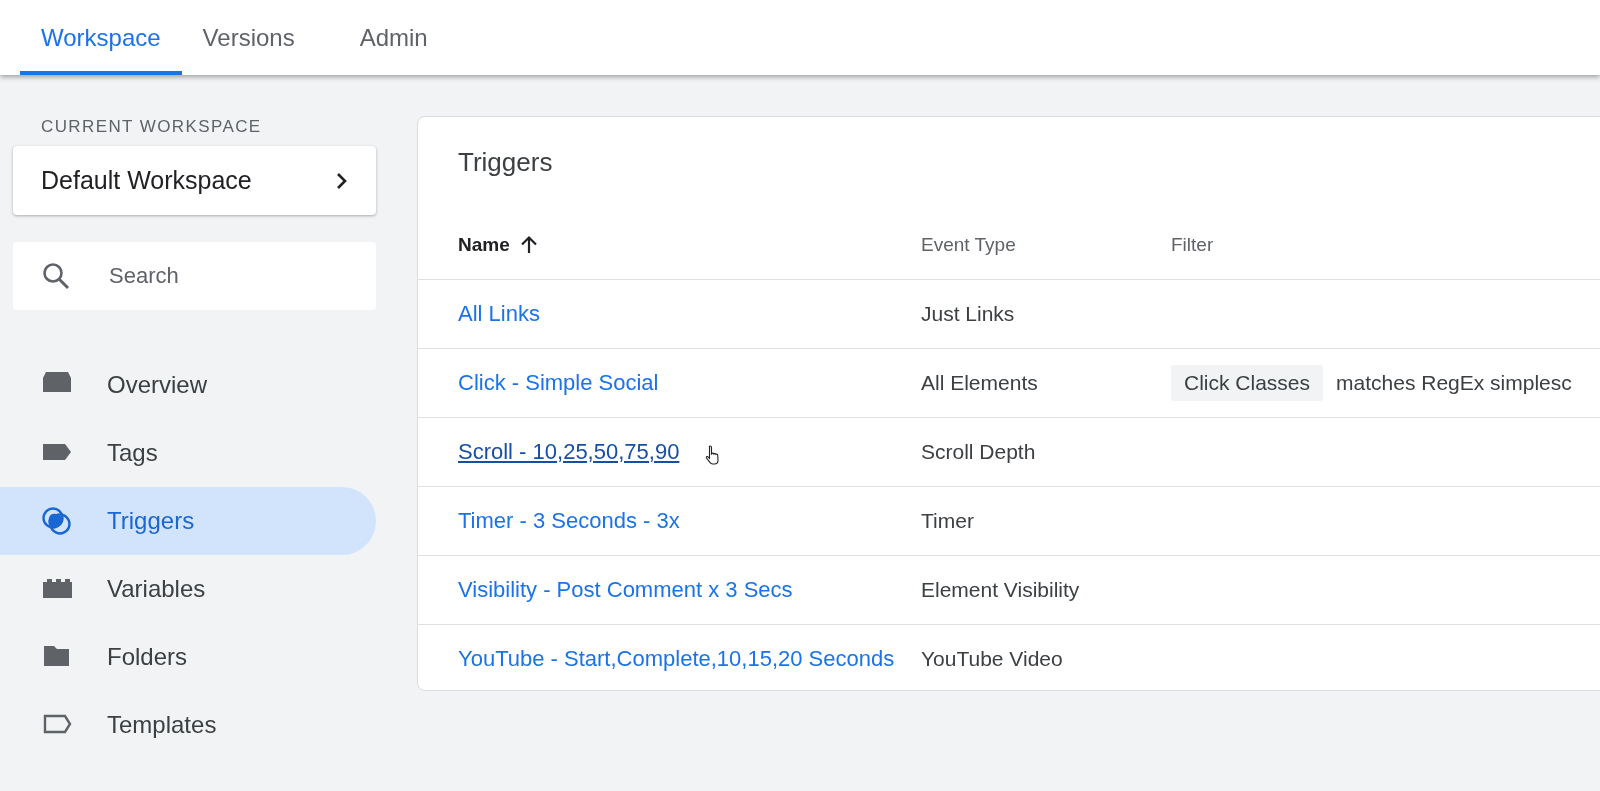 The height and width of the screenshot is (791, 1600). I want to click on nav-tab: Versions, so click(260, 37).